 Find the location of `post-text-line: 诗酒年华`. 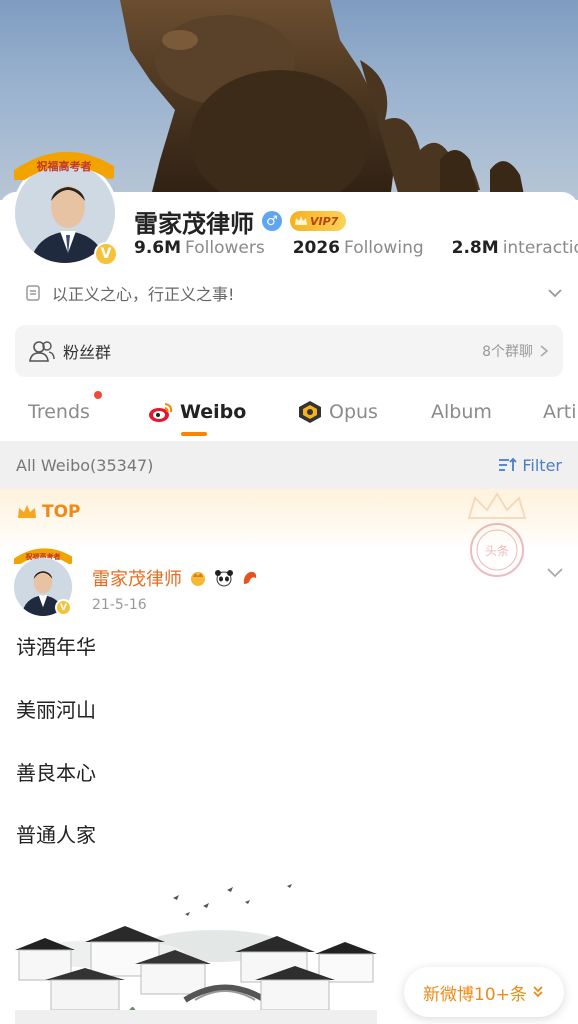

post-text-line: 诗酒年华 is located at coordinates (56, 647).